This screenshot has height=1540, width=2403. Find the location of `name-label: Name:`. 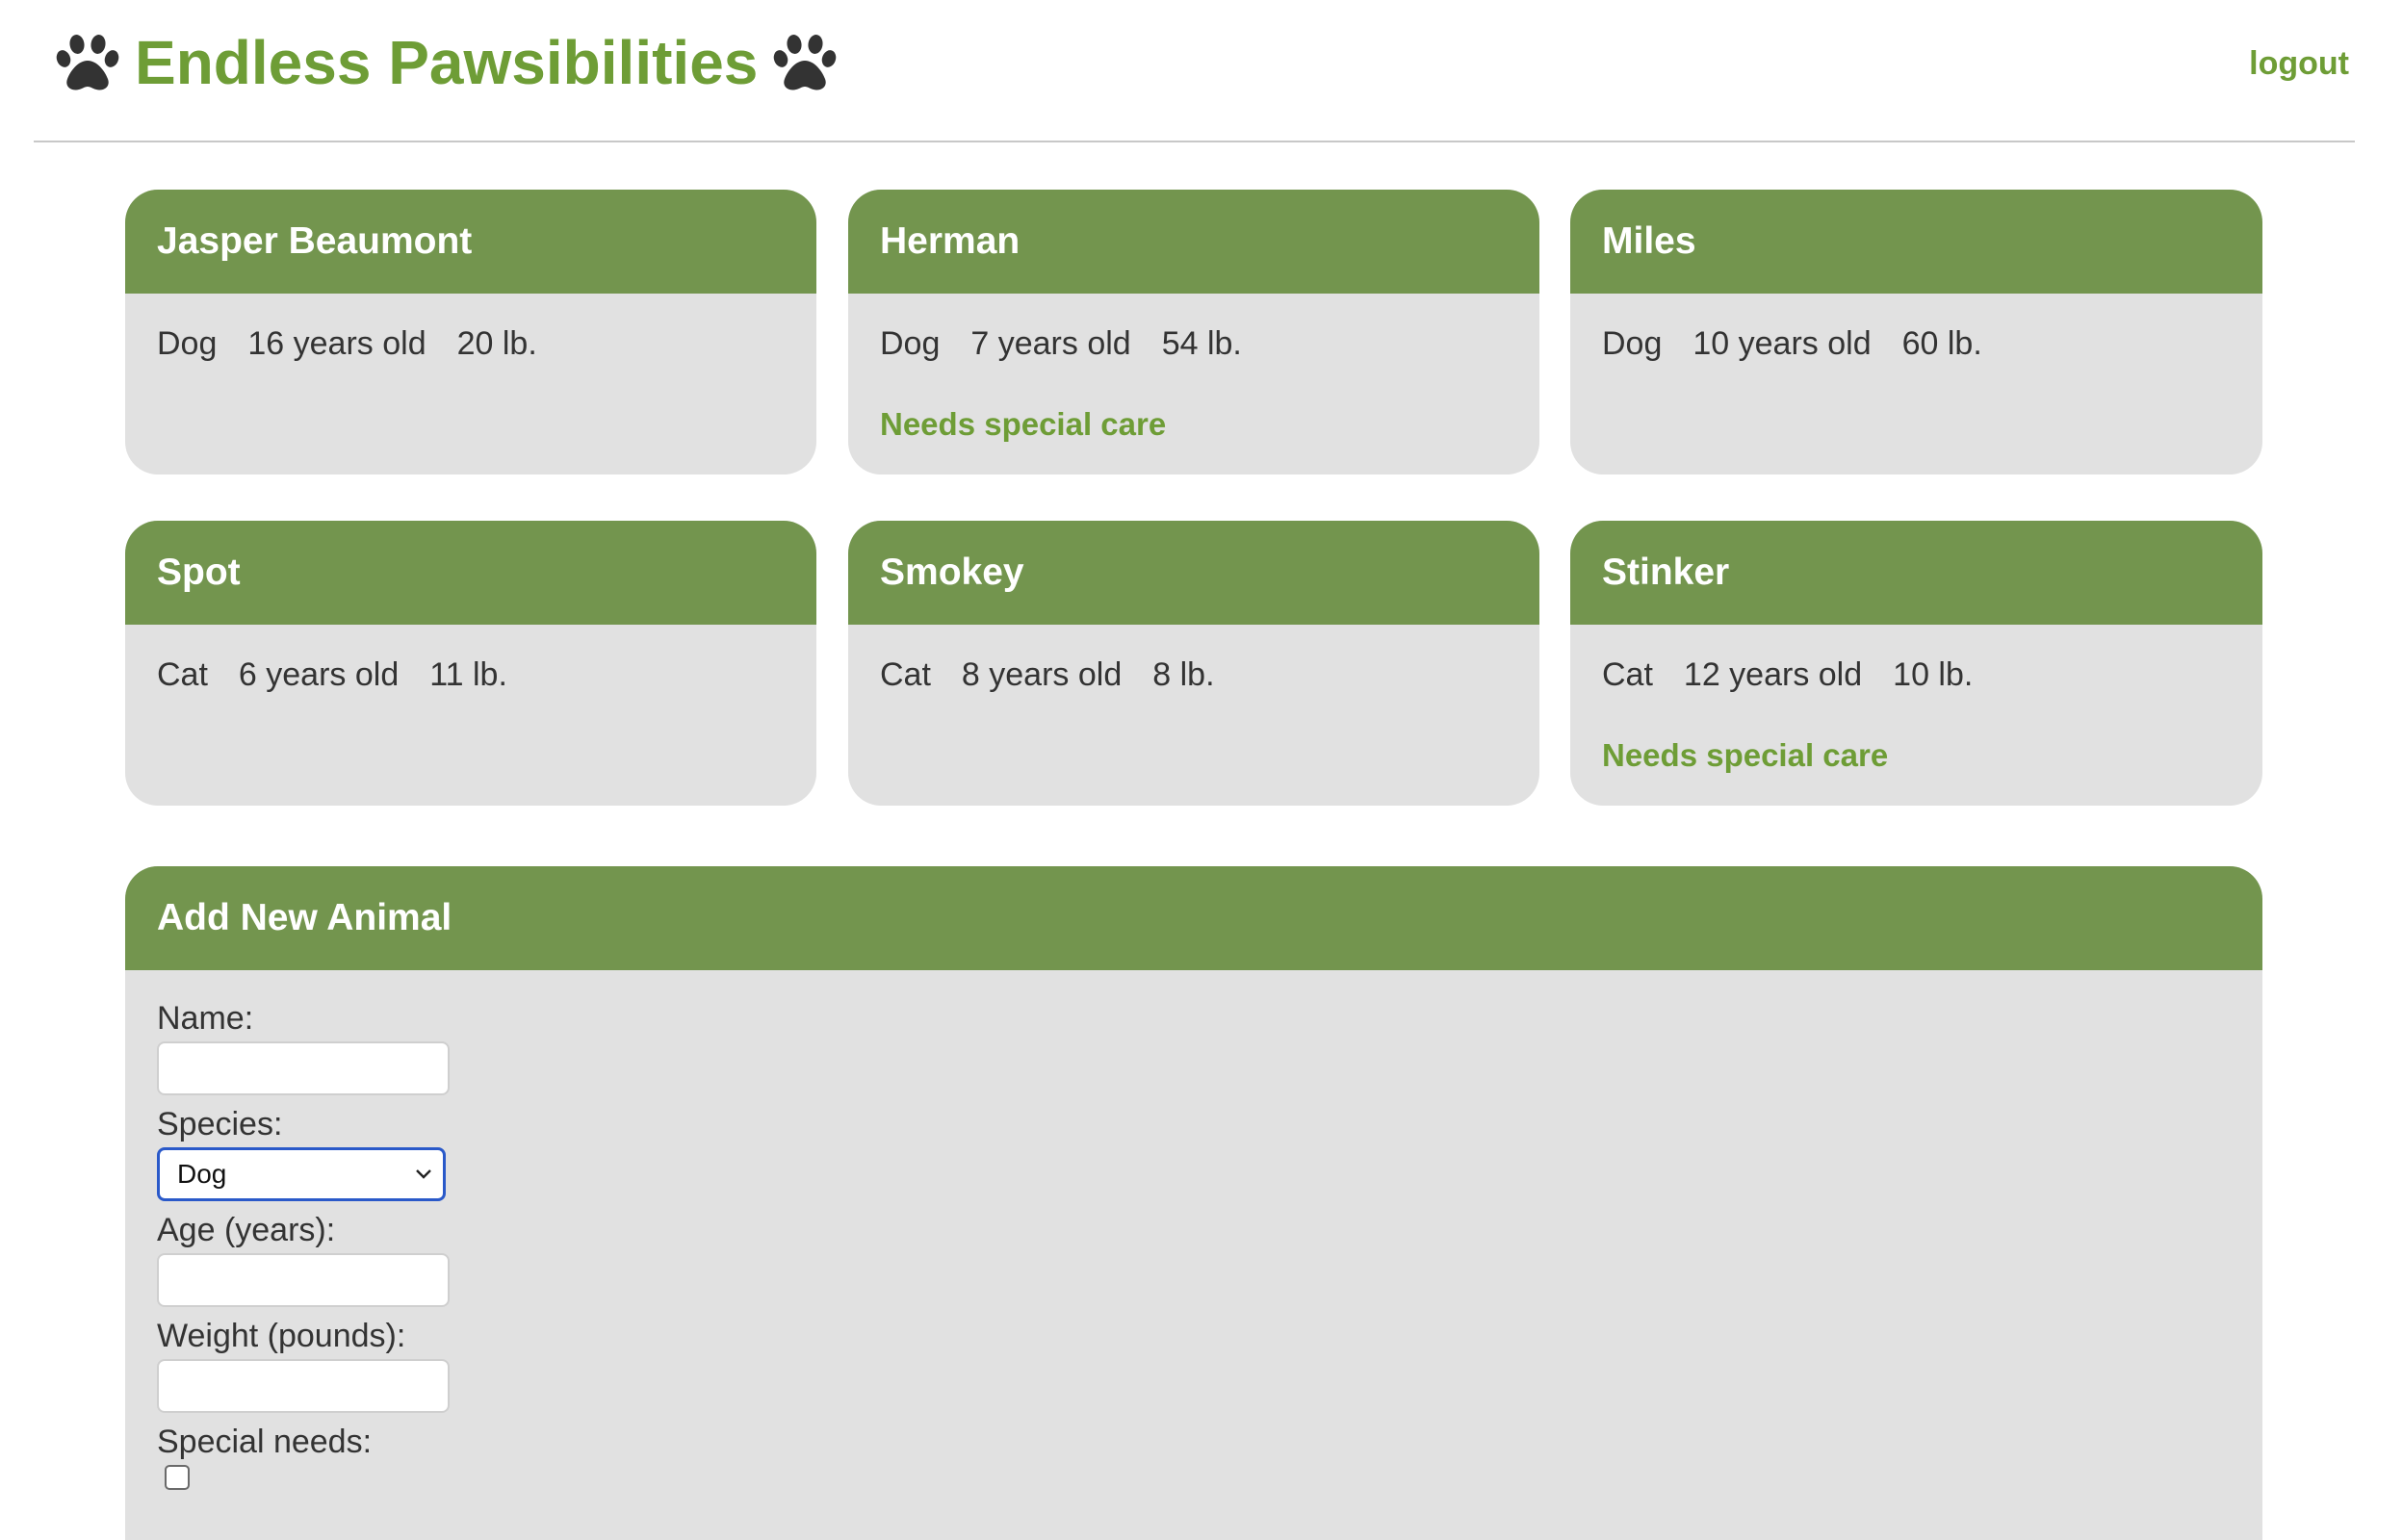

name-label: Name: is located at coordinates (206, 1018).